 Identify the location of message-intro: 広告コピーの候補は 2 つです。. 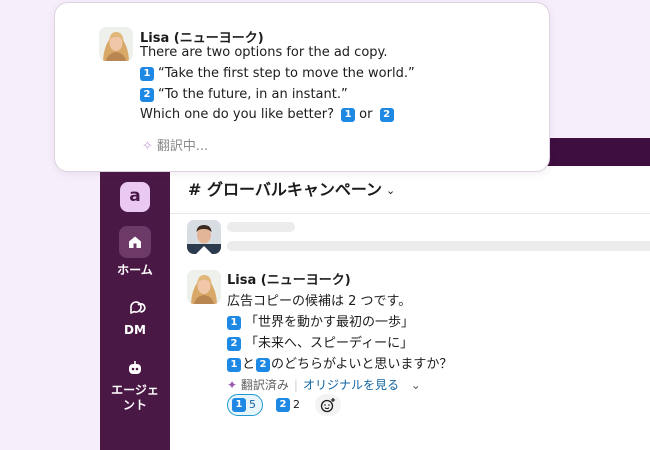
(319, 301).